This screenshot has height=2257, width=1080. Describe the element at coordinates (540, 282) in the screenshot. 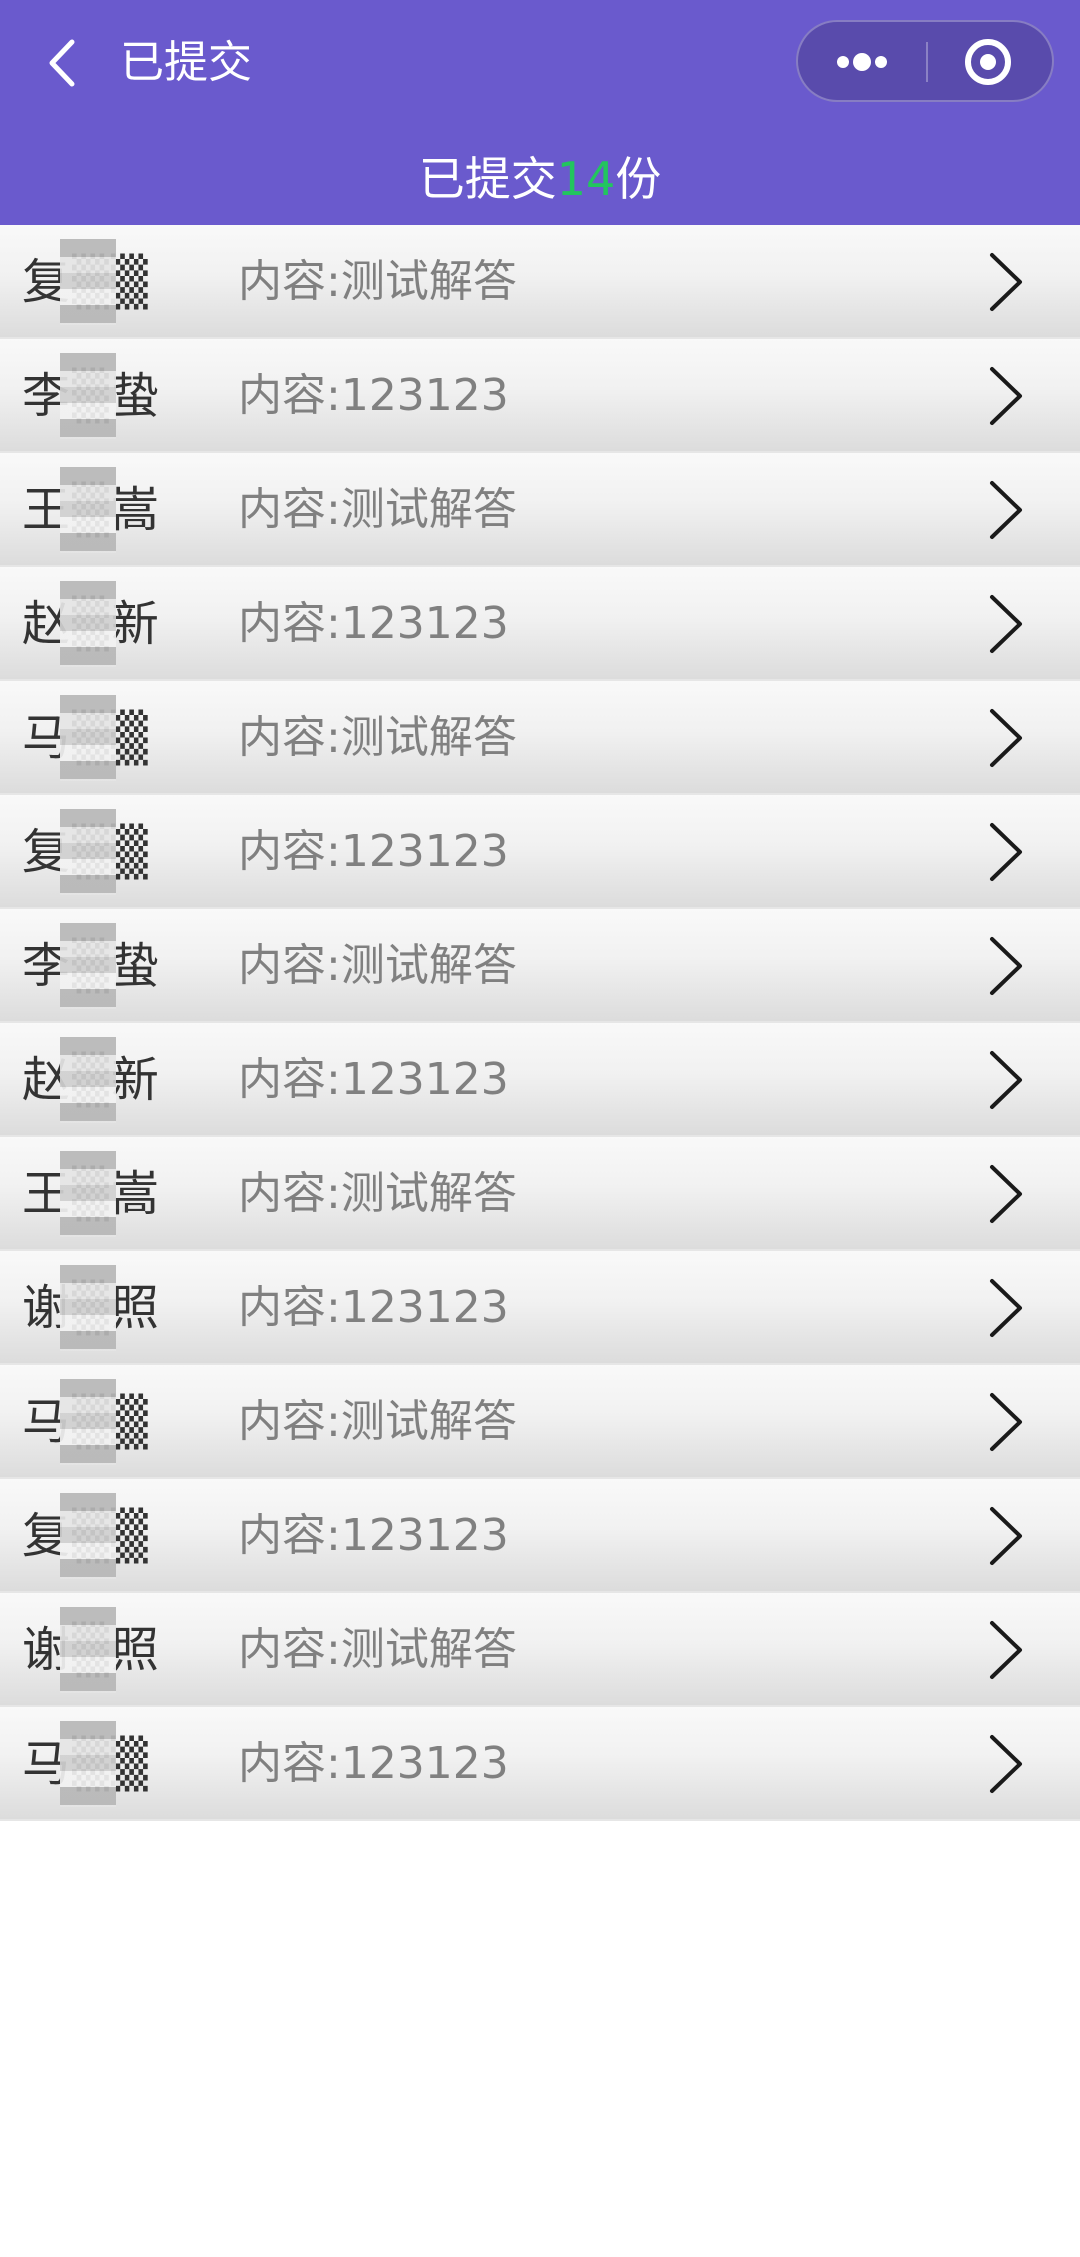

I see `submission-row: 复▒▒内容:测试解答` at that location.